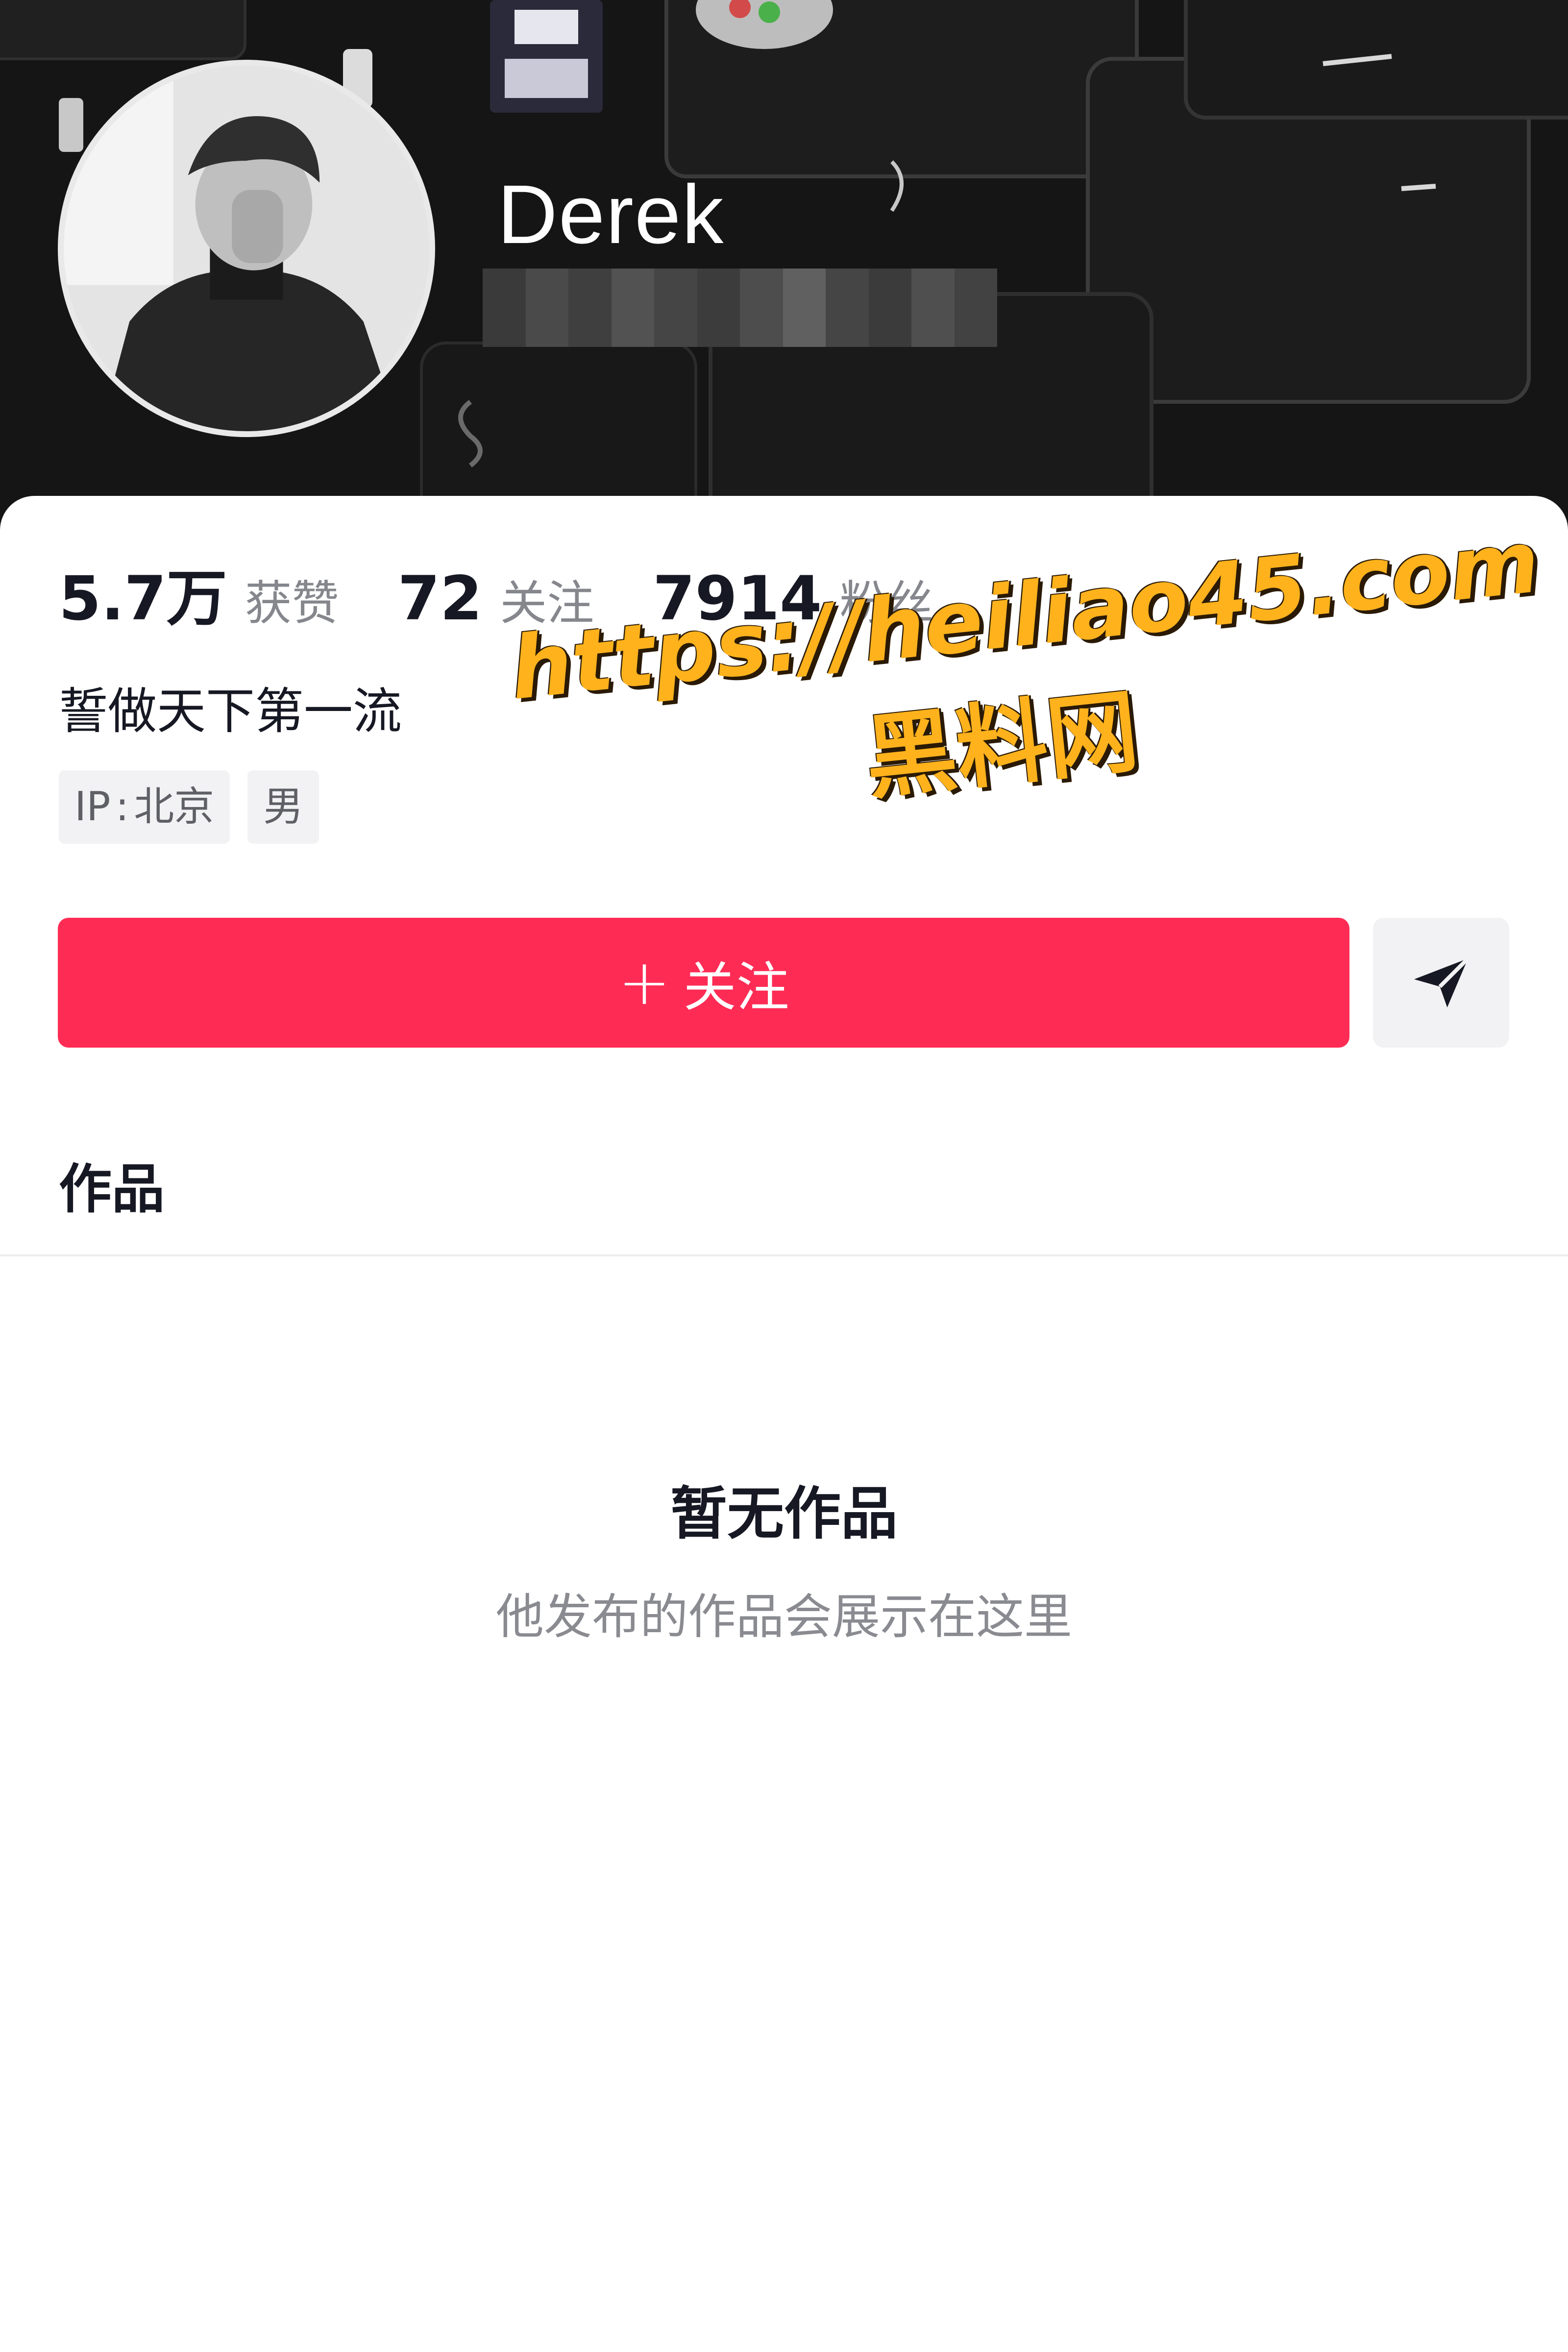  Describe the element at coordinates (644, 982) in the screenshot. I see `plus-icon: +` at that location.